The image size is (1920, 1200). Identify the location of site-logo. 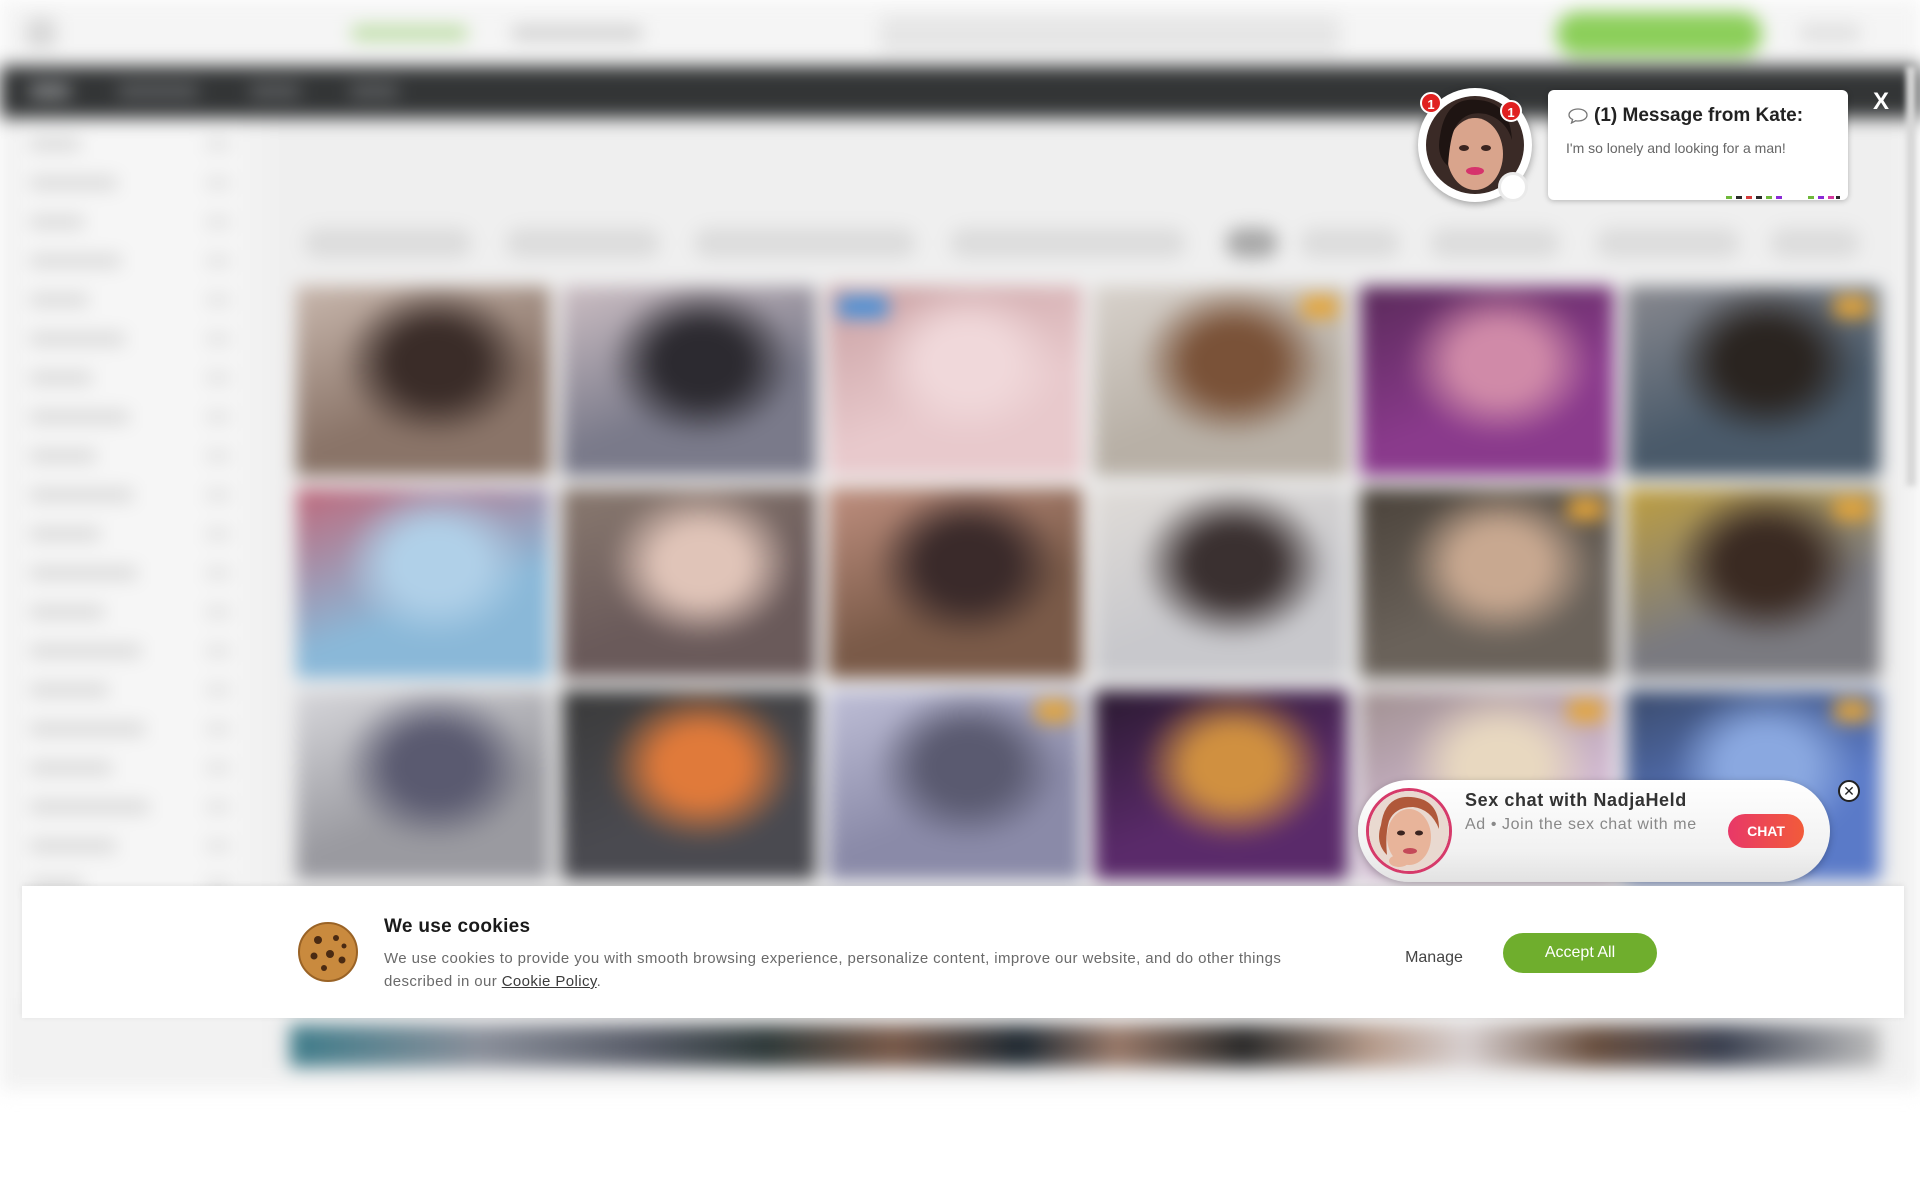
(41, 33).